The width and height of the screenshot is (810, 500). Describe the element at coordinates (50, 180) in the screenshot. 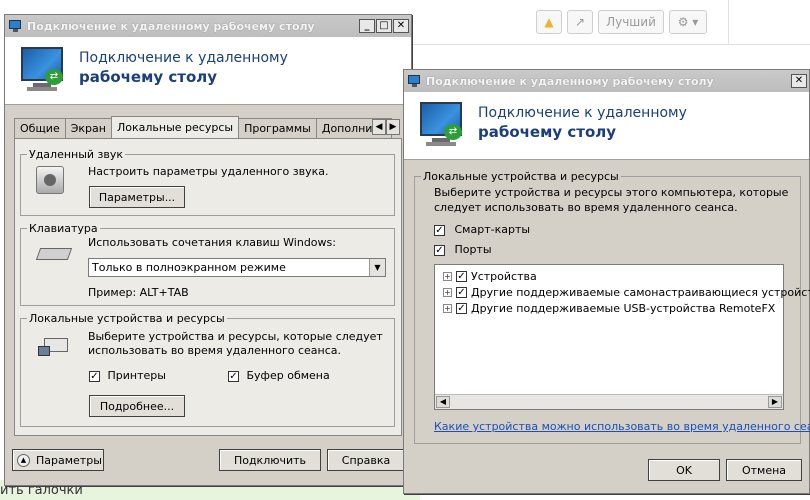

I see `speaker-icon` at that location.